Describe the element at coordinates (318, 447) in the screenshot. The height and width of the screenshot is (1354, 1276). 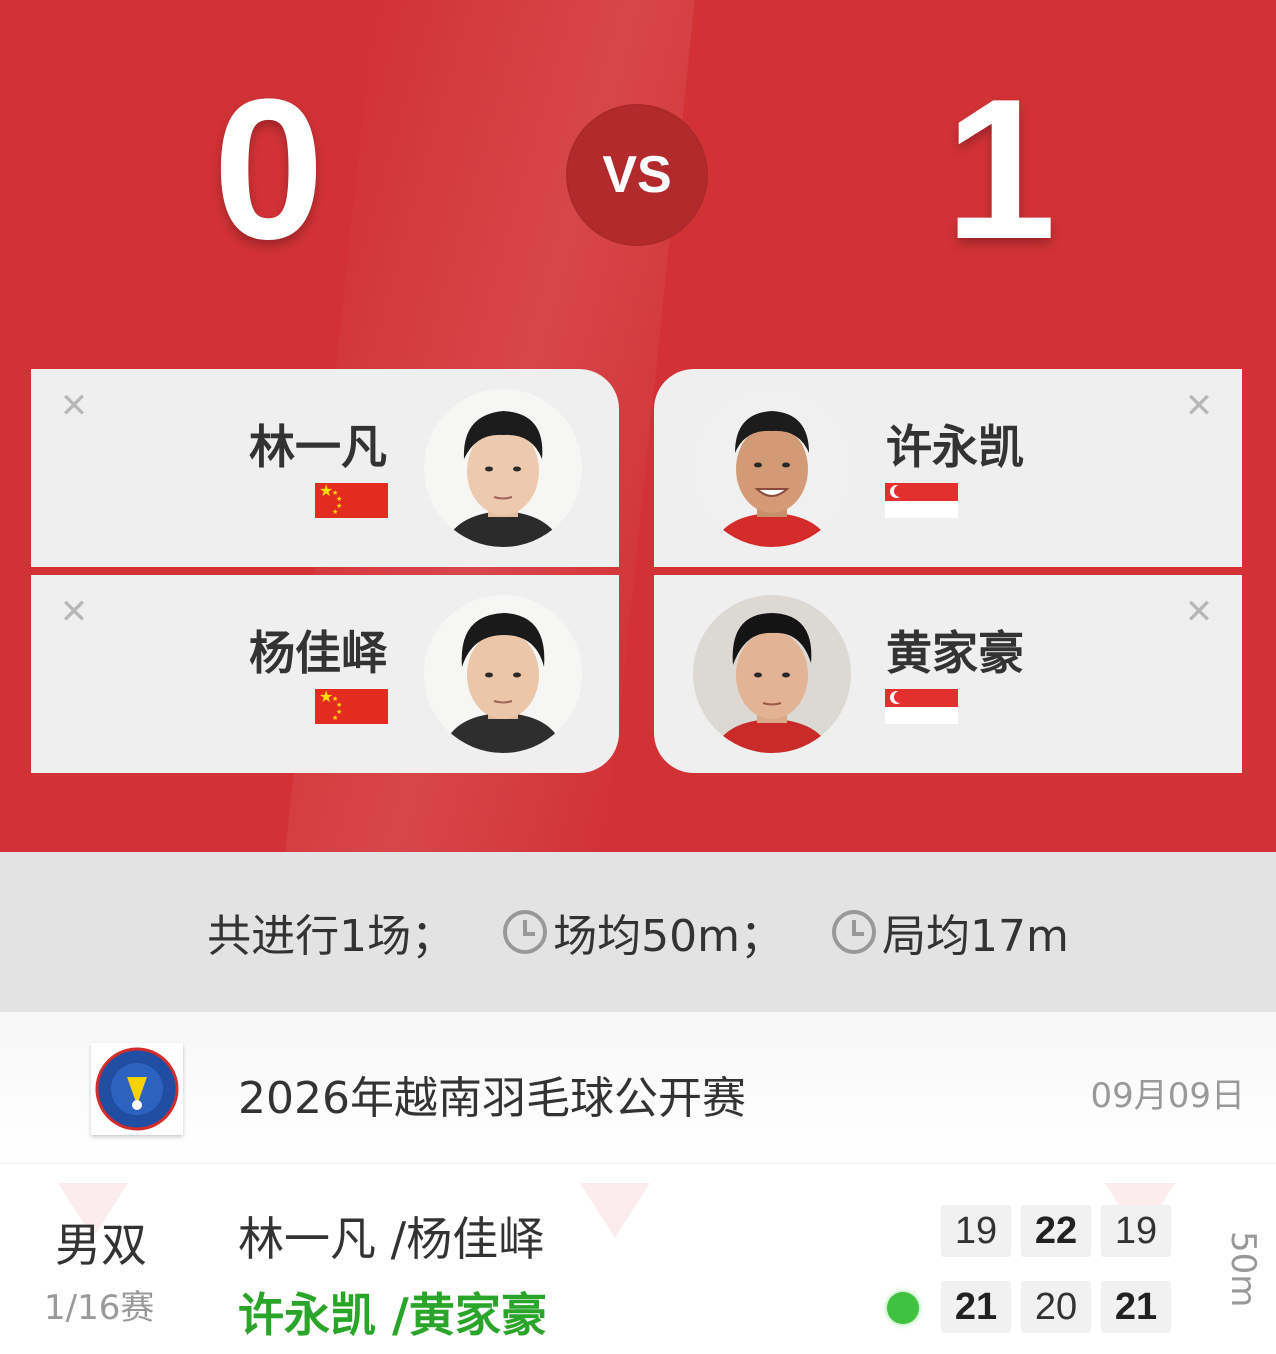
I see `player-name: 林一凡` at that location.